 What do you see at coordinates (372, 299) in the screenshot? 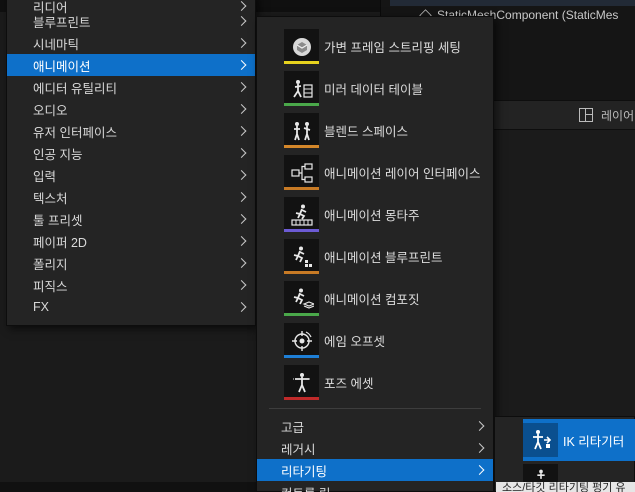
I see `asset-label: 애니메이션 컴포짓` at bounding box center [372, 299].